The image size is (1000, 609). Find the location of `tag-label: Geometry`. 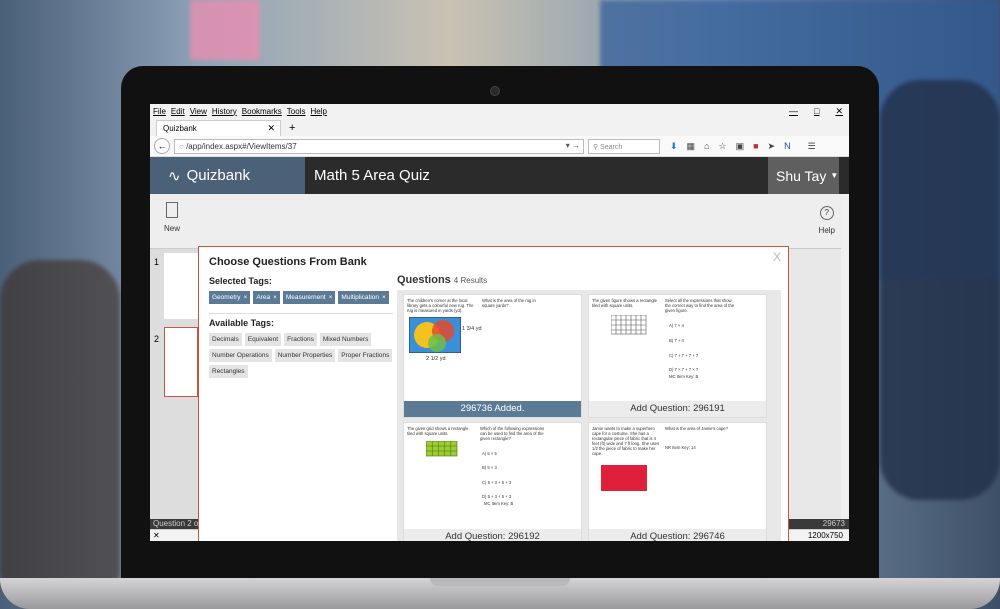

tag-label: Geometry is located at coordinates (226, 297).